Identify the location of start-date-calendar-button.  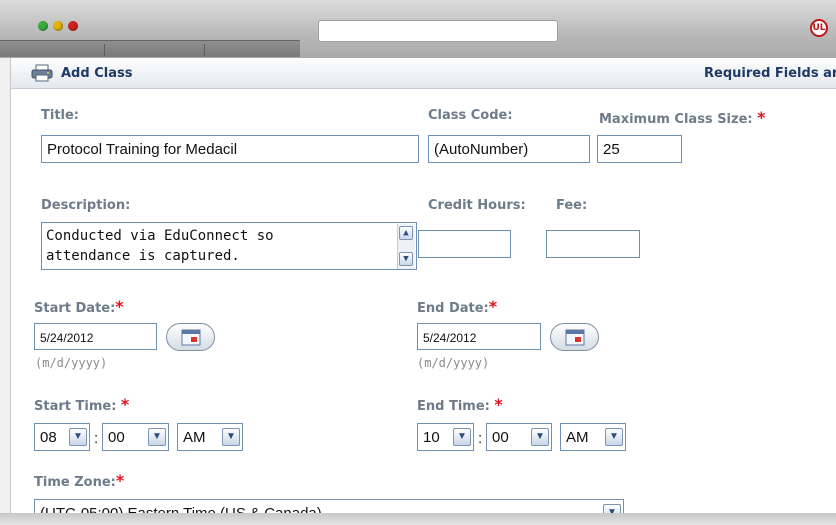
(190, 337).